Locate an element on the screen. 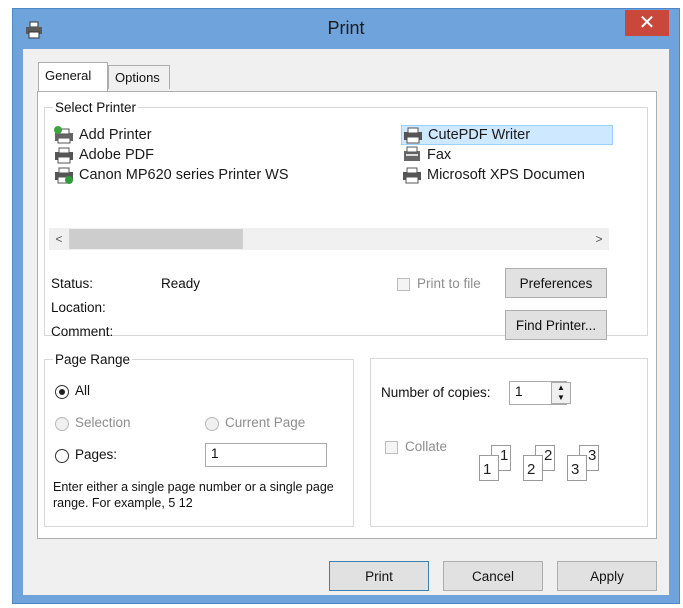  current-page-label: Current Page is located at coordinates (265, 422).